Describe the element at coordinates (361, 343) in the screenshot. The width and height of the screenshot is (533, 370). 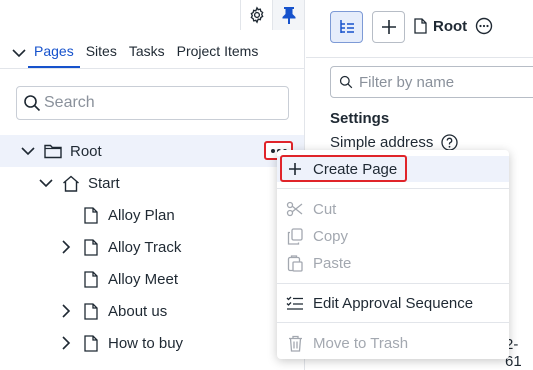
I see `menu-item-label: Move to Trash` at that location.